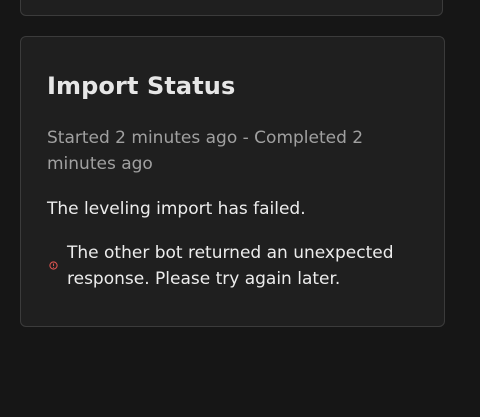 The image size is (480, 417). Describe the element at coordinates (231, 8) in the screenshot. I see `previous-card` at that location.